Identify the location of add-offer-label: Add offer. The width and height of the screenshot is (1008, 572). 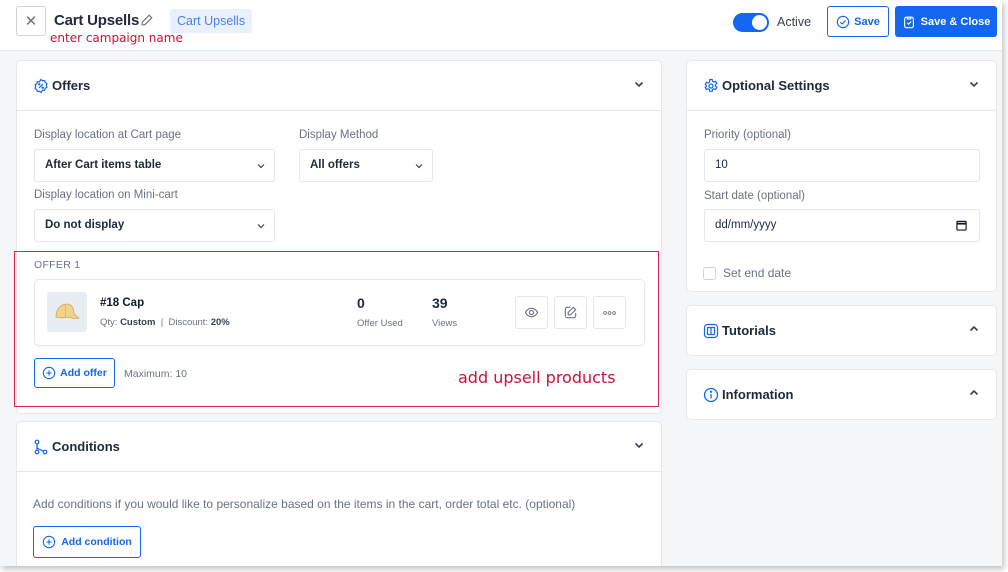
(83, 373).